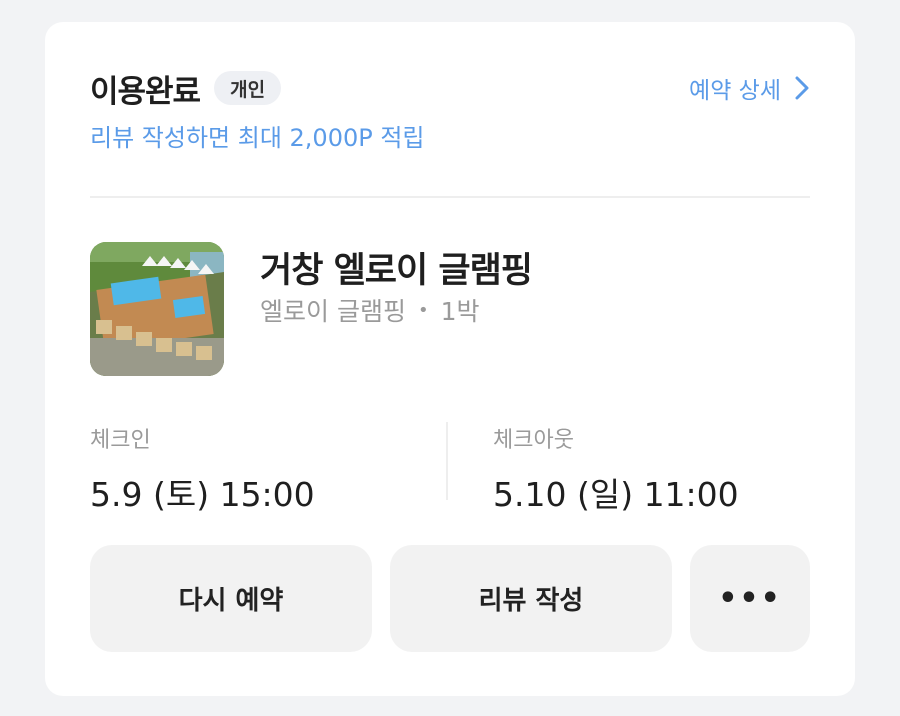 The image size is (900, 716). Describe the element at coordinates (202, 469) in the screenshot. I see `checkin-block: 체크인 5.9 (토) 15:00` at that location.